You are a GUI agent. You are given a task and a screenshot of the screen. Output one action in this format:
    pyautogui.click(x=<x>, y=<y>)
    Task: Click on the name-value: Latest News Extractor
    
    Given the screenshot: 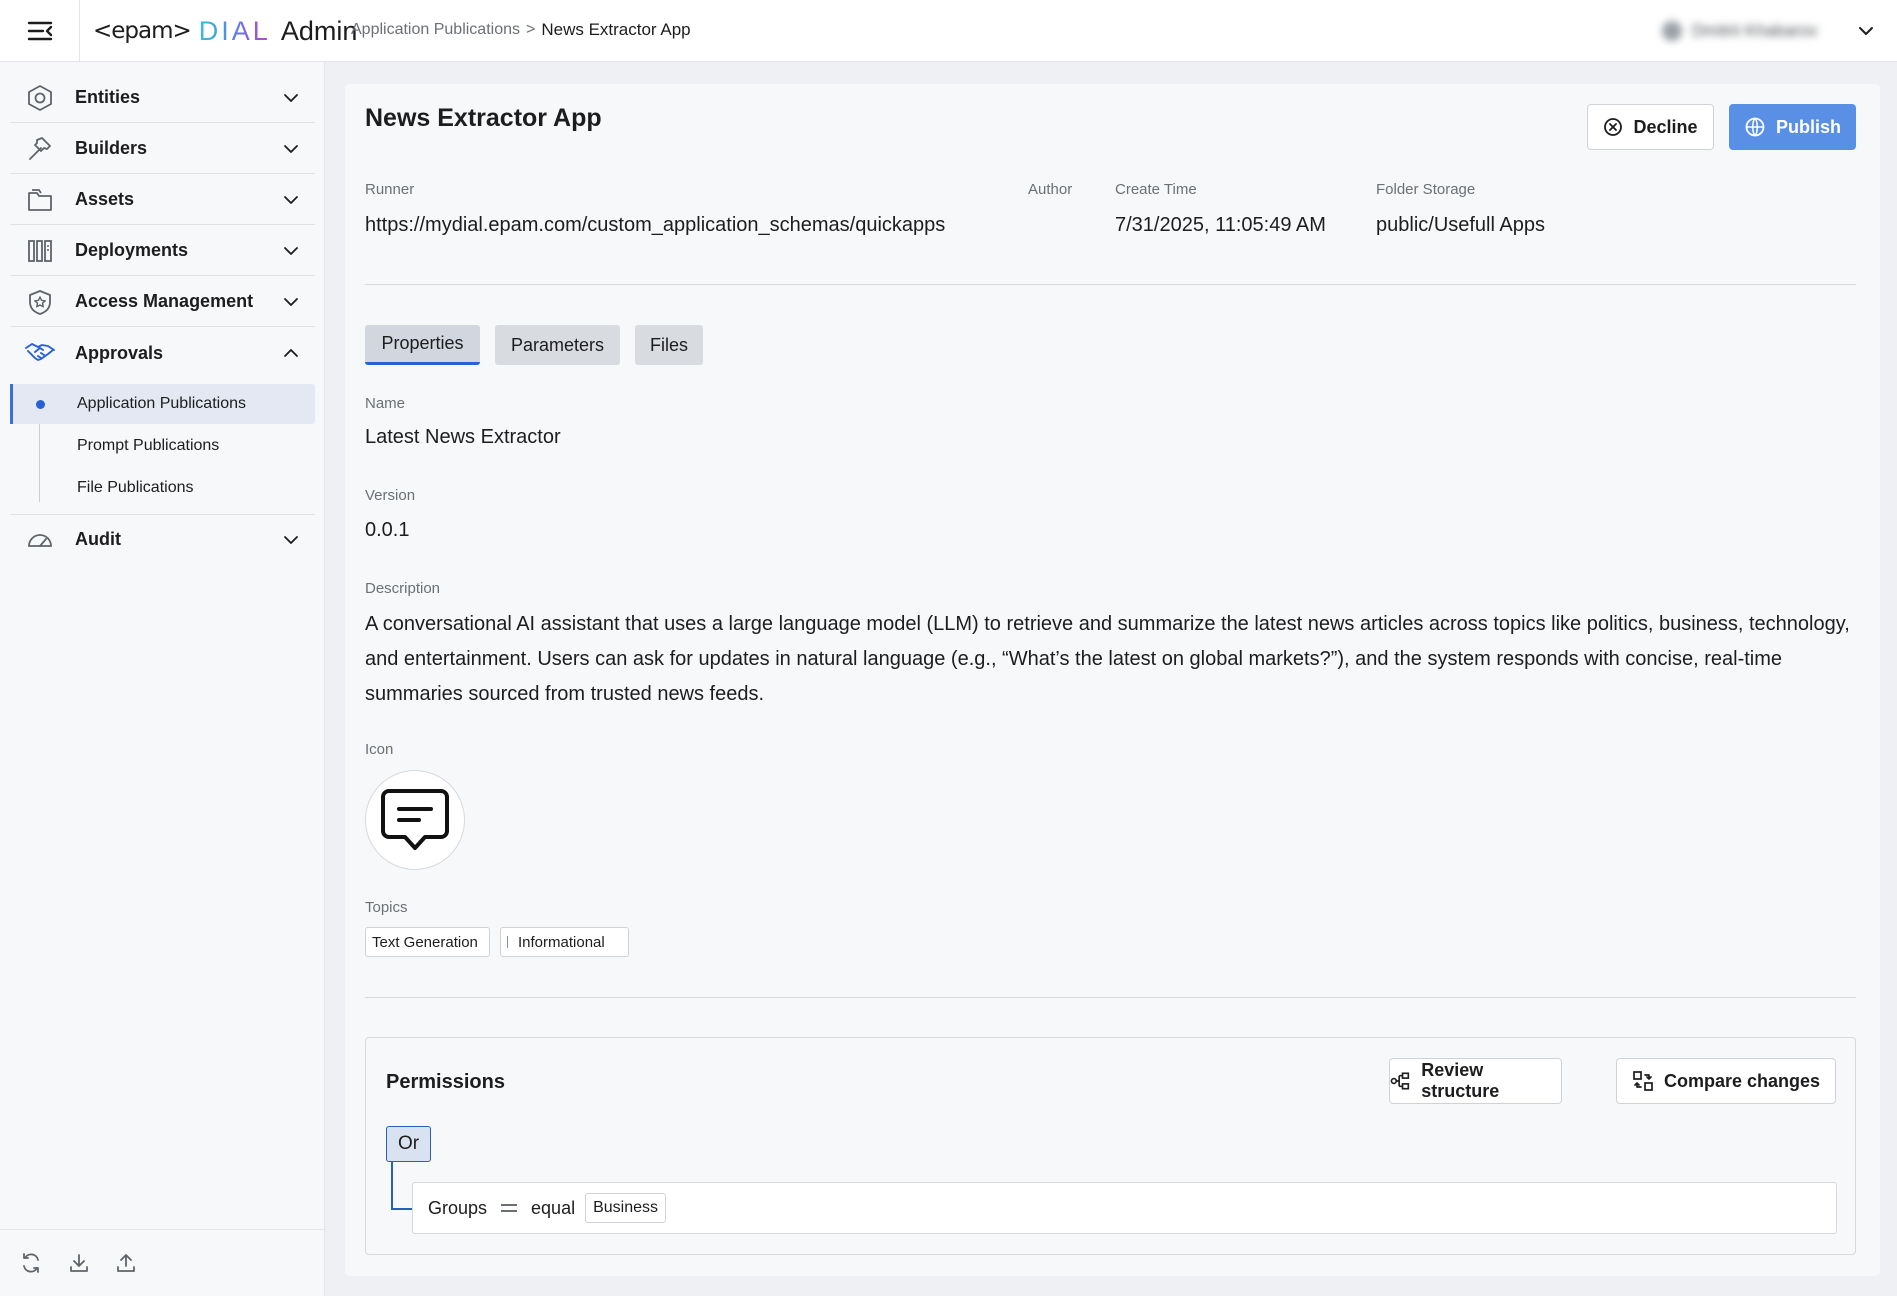 What is the action you would take?
    pyautogui.click(x=463, y=437)
    